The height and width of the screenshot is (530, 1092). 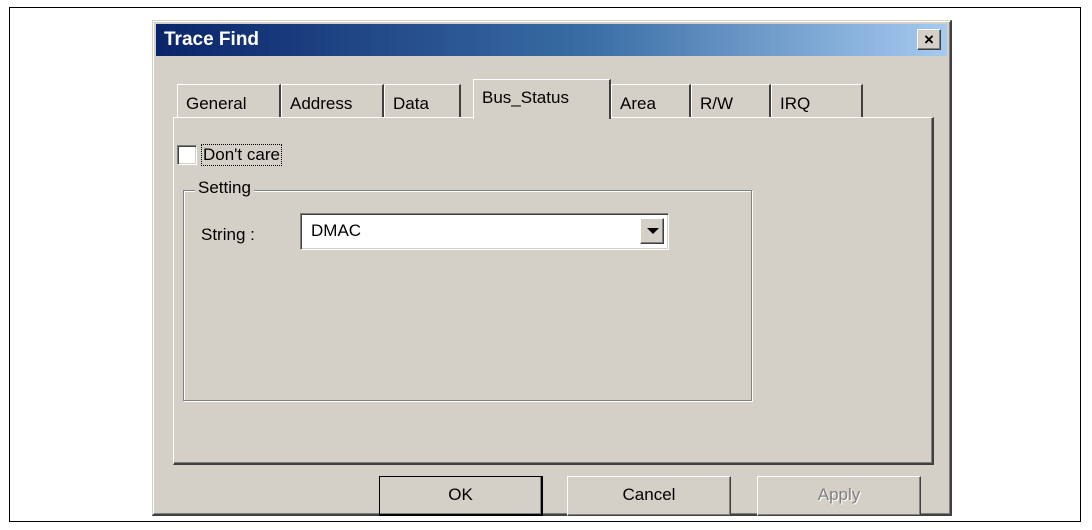 I want to click on close-button: ×, so click(x=929, y=39).